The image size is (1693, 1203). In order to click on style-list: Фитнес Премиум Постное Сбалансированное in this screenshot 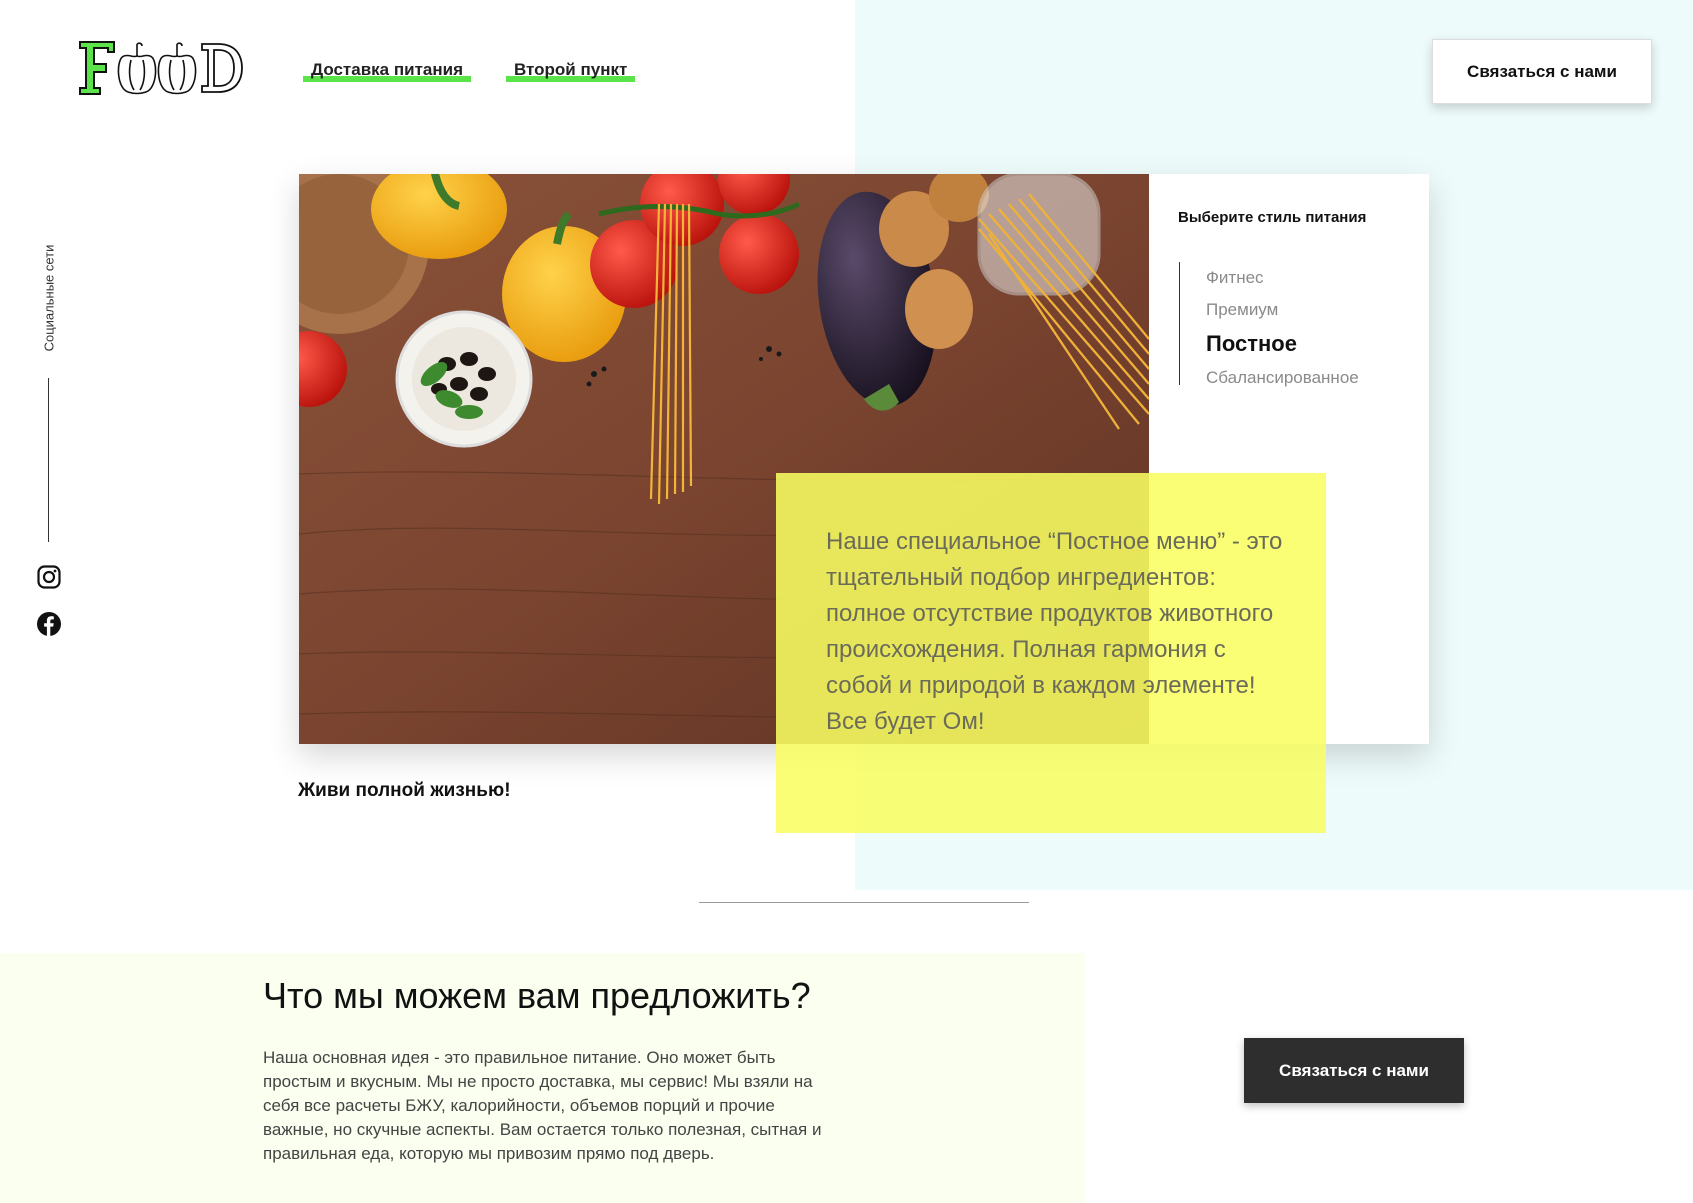, I will do `click(1279, 324)`.